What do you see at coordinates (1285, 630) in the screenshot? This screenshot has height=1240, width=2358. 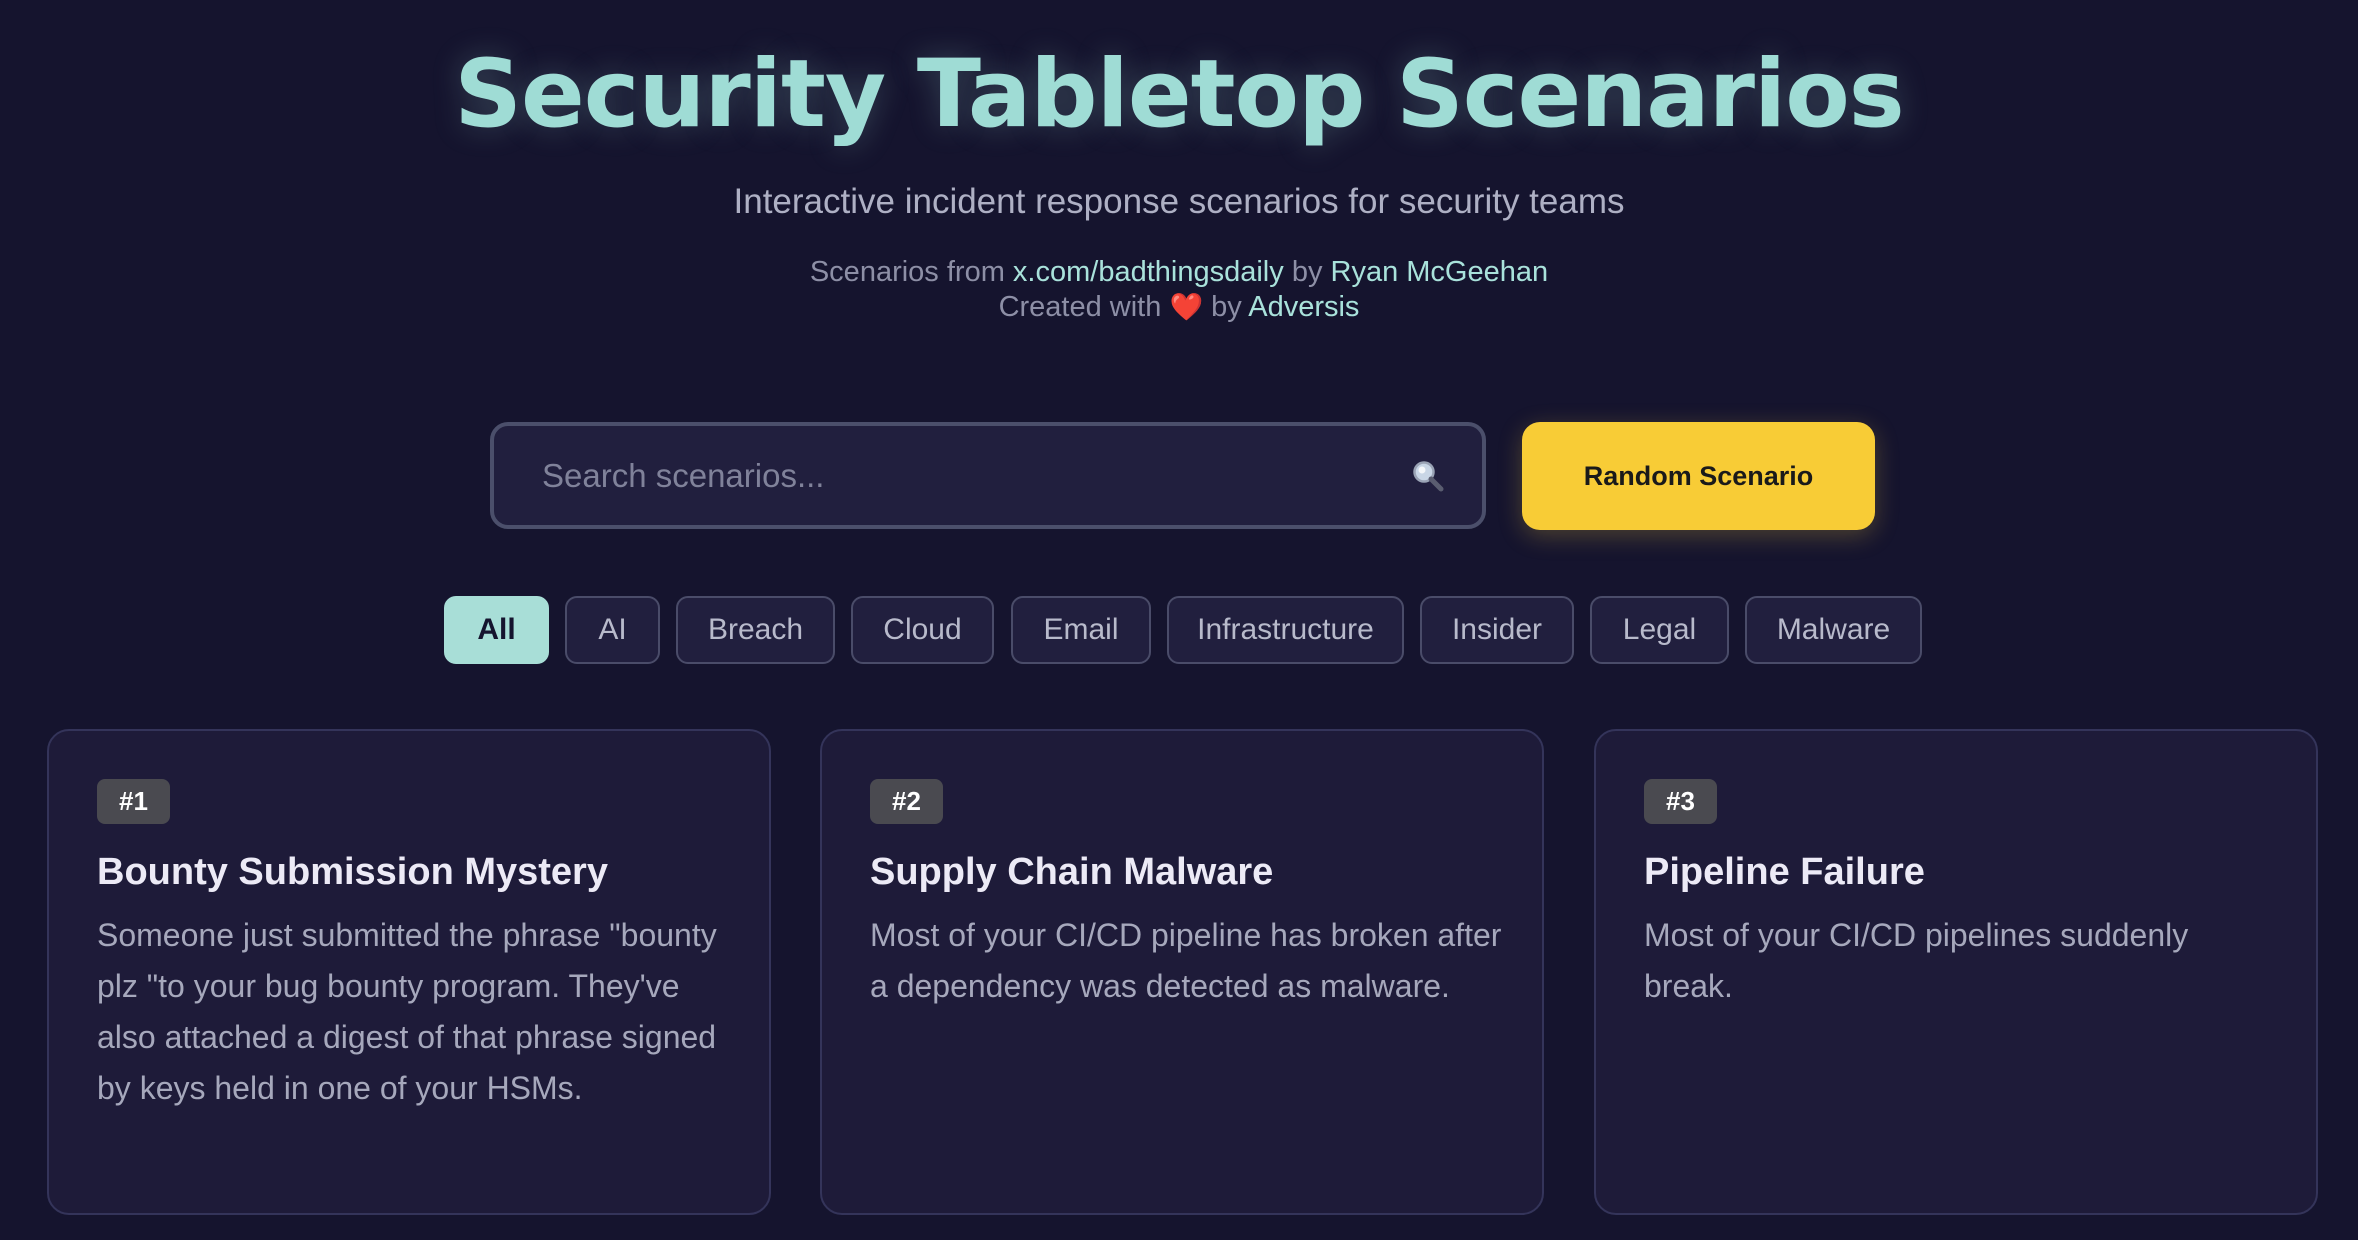 I see `filter-infrastructure: Infrastructure` at bounding box center [1285, 630].